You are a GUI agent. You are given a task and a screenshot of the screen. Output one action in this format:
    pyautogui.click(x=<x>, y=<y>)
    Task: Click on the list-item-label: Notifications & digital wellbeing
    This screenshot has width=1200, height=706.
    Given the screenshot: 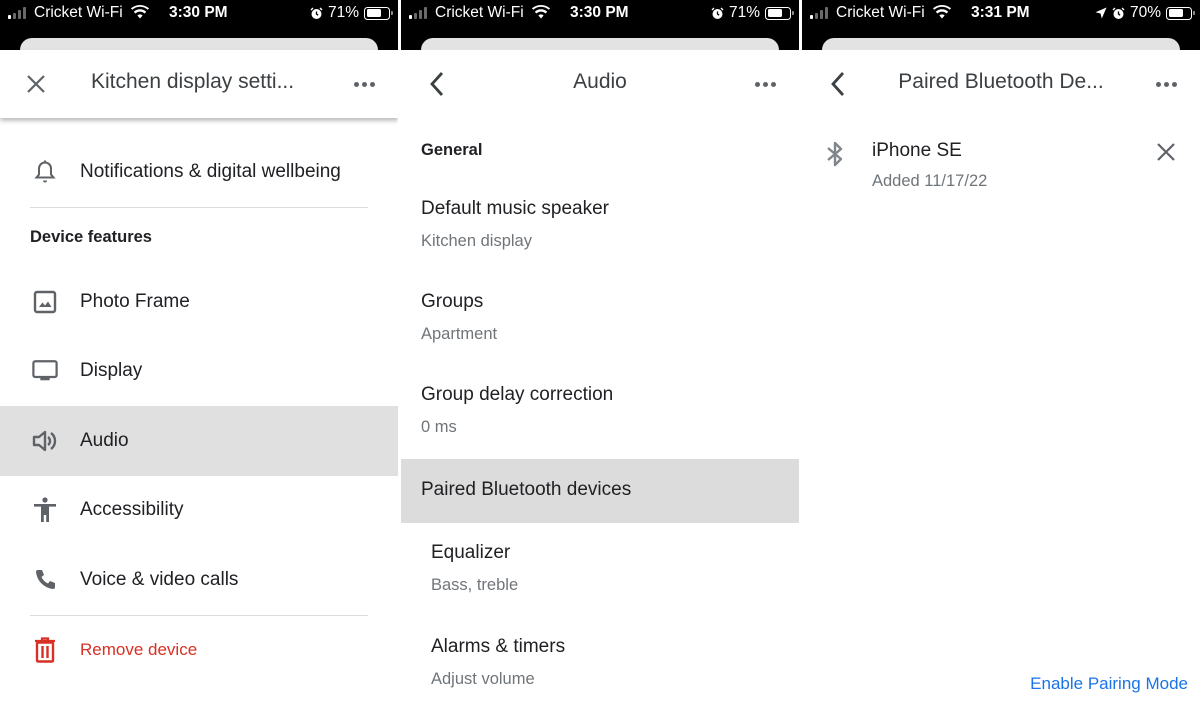 What is the action you would take?
    pyautogui.click(x=210, y=171)
    